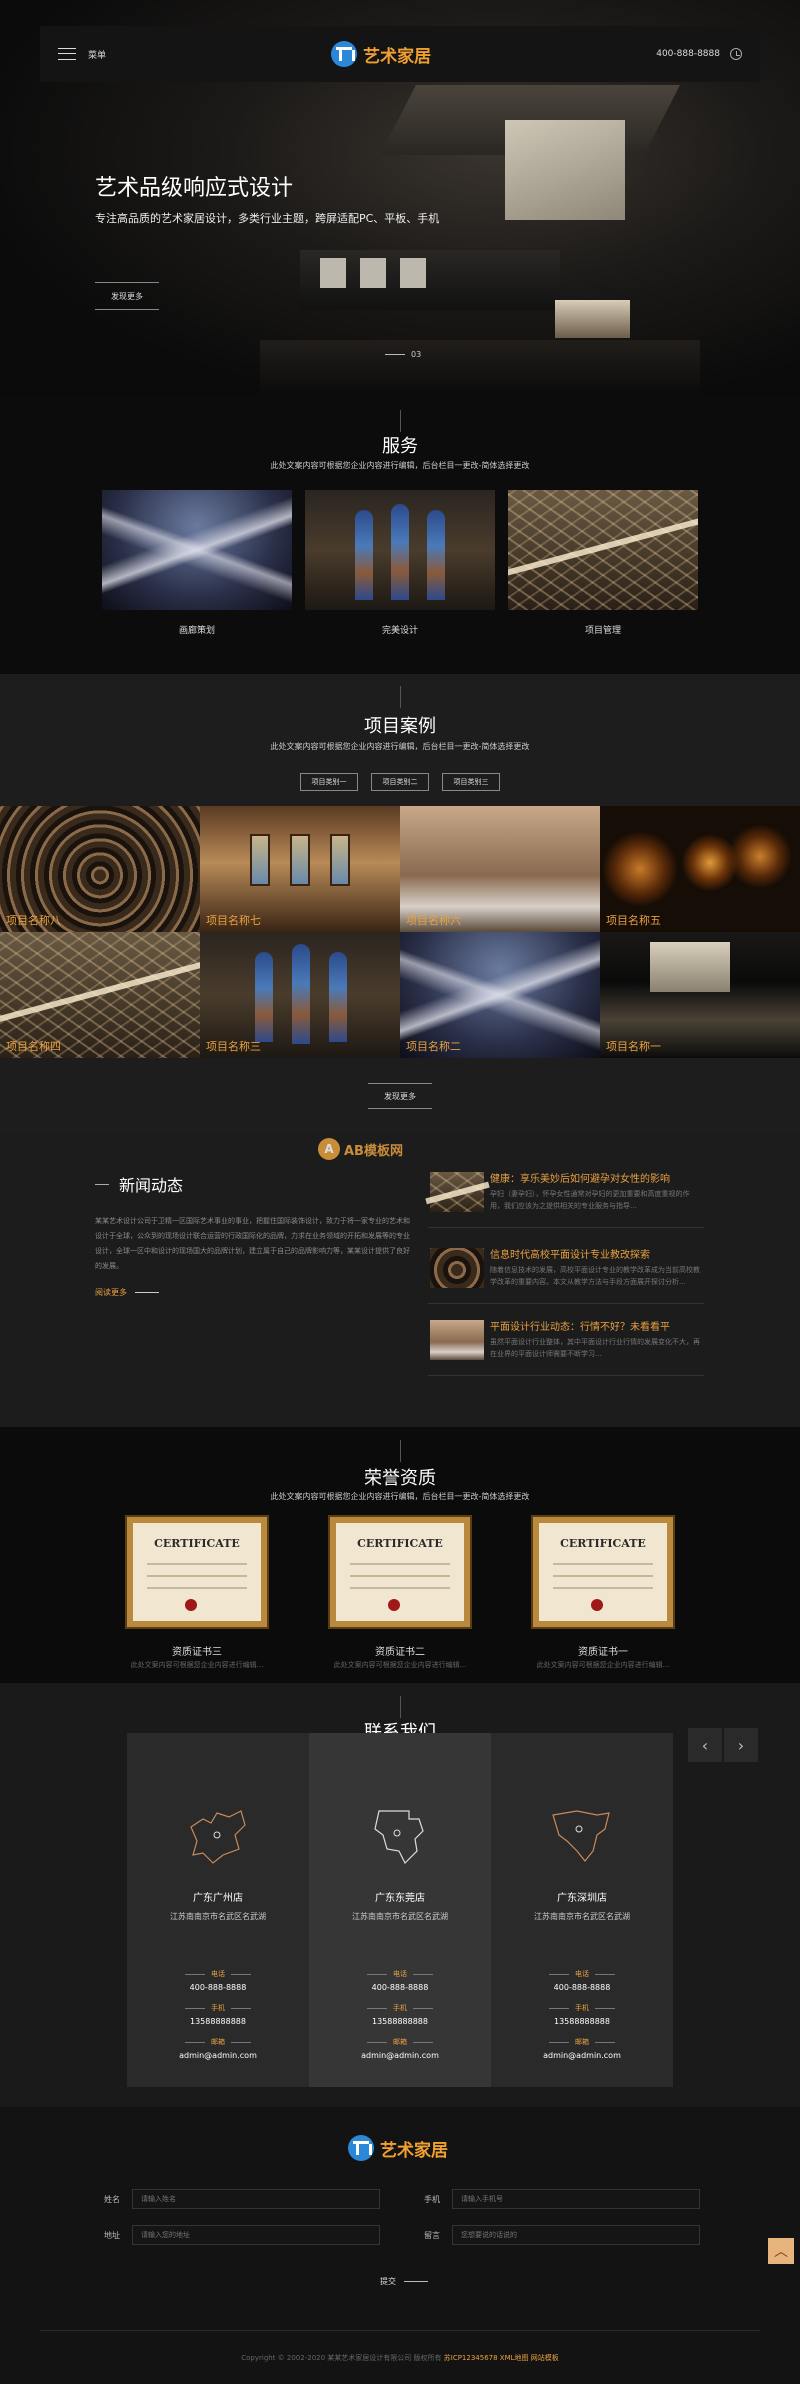  I want to click on tab-category-1: 项目类别一, so click(329, 782).